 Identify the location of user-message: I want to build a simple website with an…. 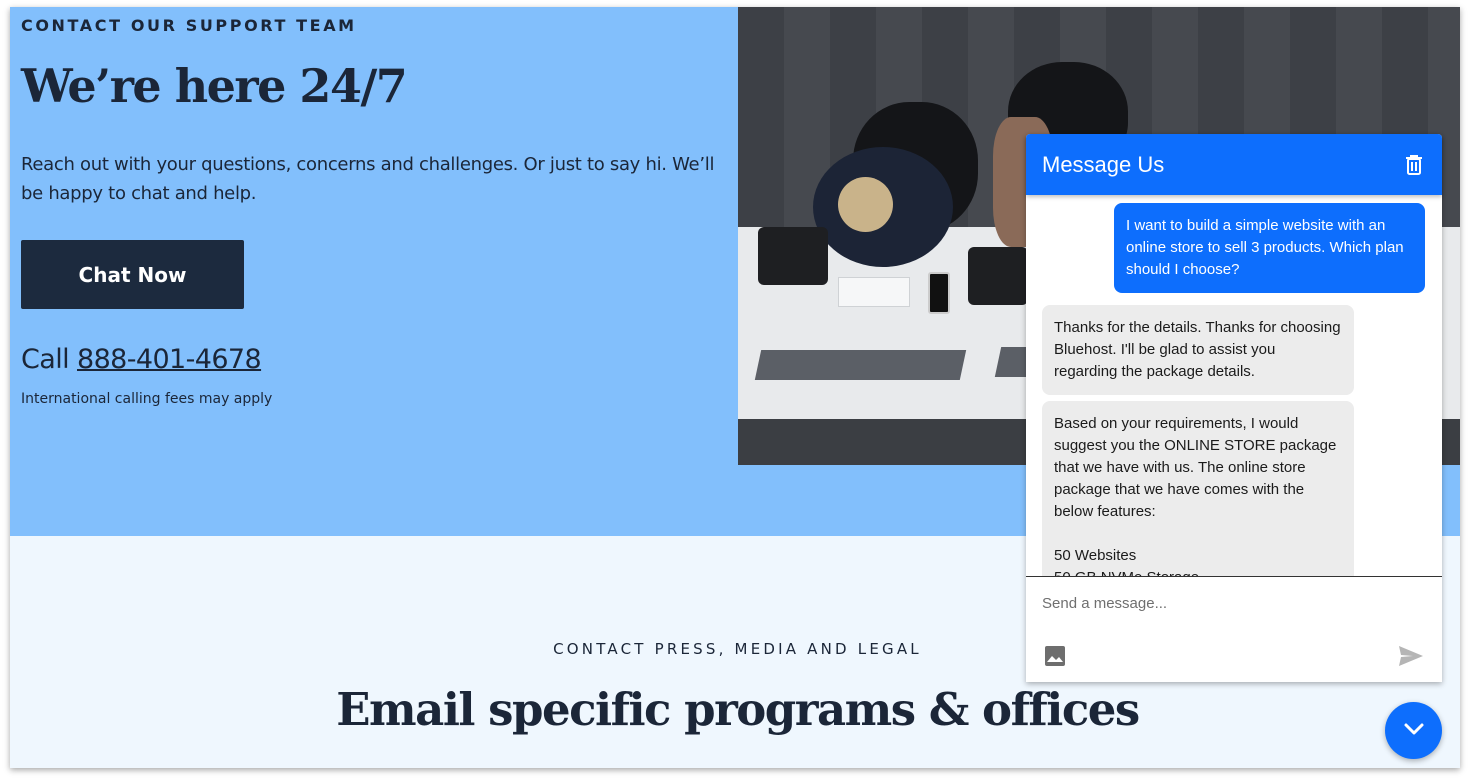
(1269, 248).